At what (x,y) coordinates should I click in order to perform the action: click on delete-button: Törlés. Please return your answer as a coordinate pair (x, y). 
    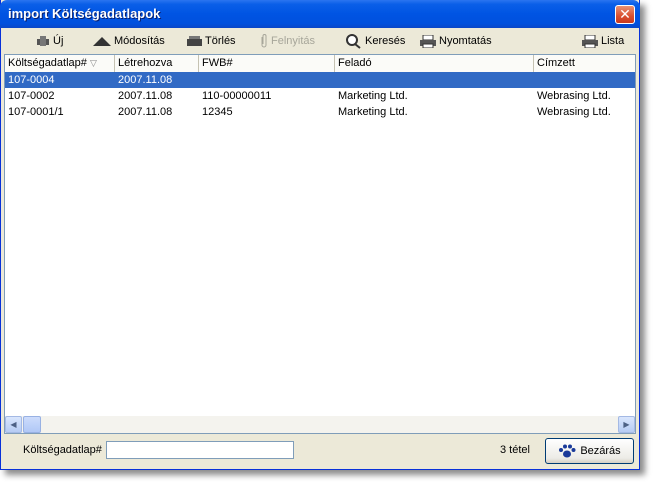
    Looking at the image, I should click on (211, 41).